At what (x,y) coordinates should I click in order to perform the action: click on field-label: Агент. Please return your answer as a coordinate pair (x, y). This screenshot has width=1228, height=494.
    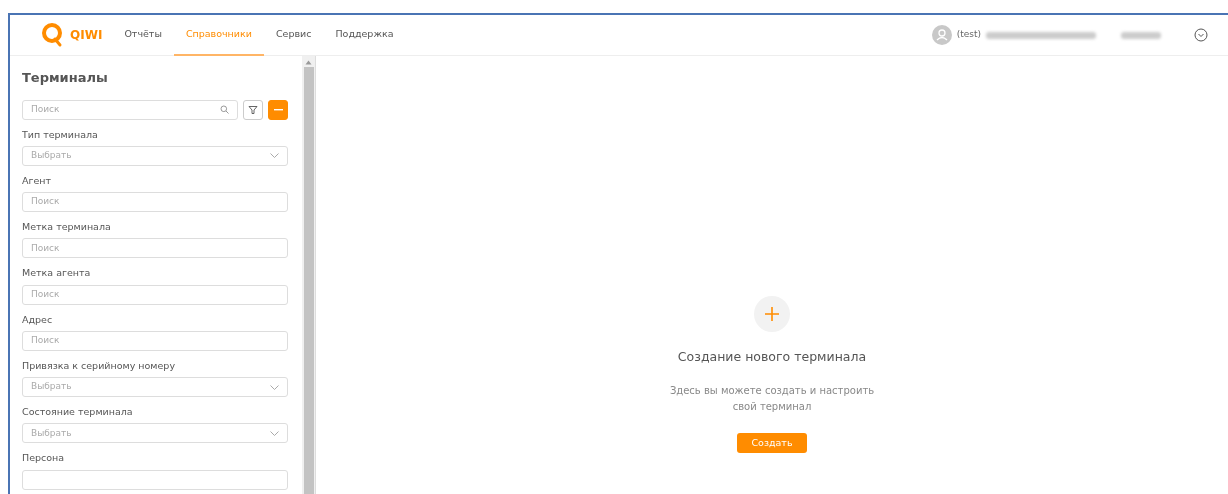
    Looking at the image, I should click on (37, 180).